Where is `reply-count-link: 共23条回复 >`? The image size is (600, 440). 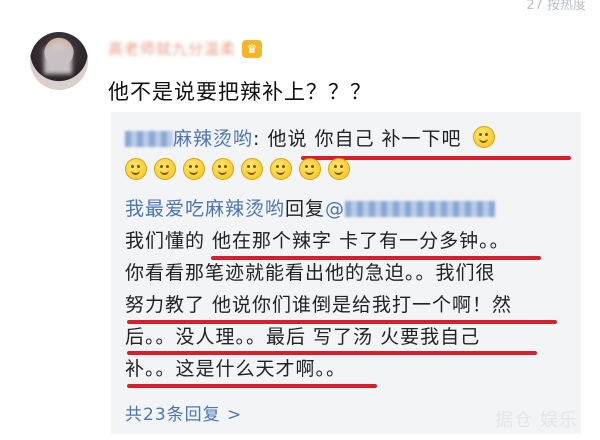 reply-count-link: 共23条回复 > is located at coordinates (183, 412).